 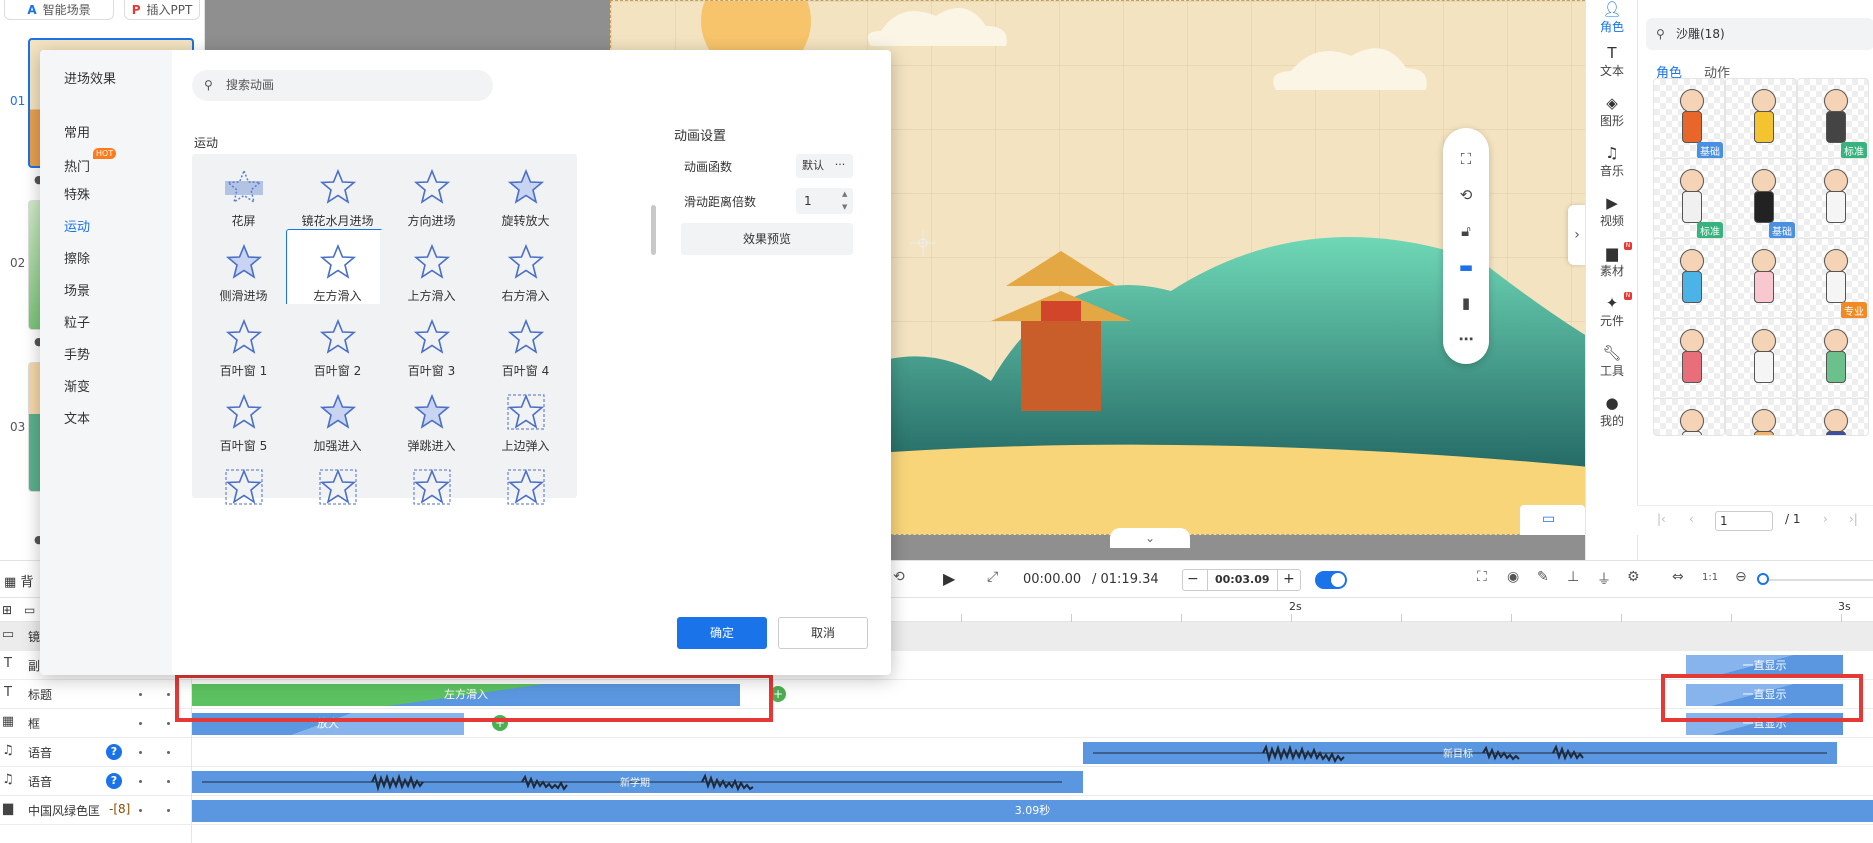 I want to click on panel-toggle-button: ›, so click(x=1577, y=235).